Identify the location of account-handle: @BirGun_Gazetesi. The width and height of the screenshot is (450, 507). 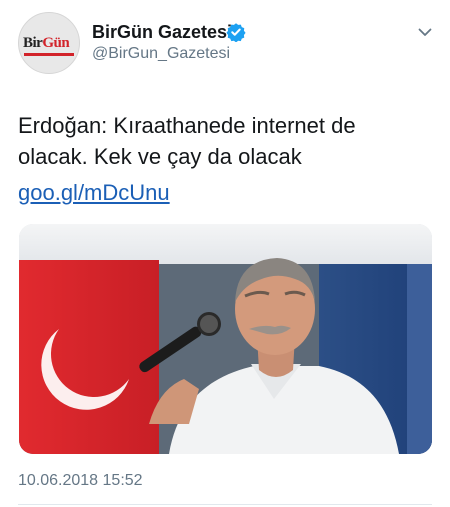
(161, 54).